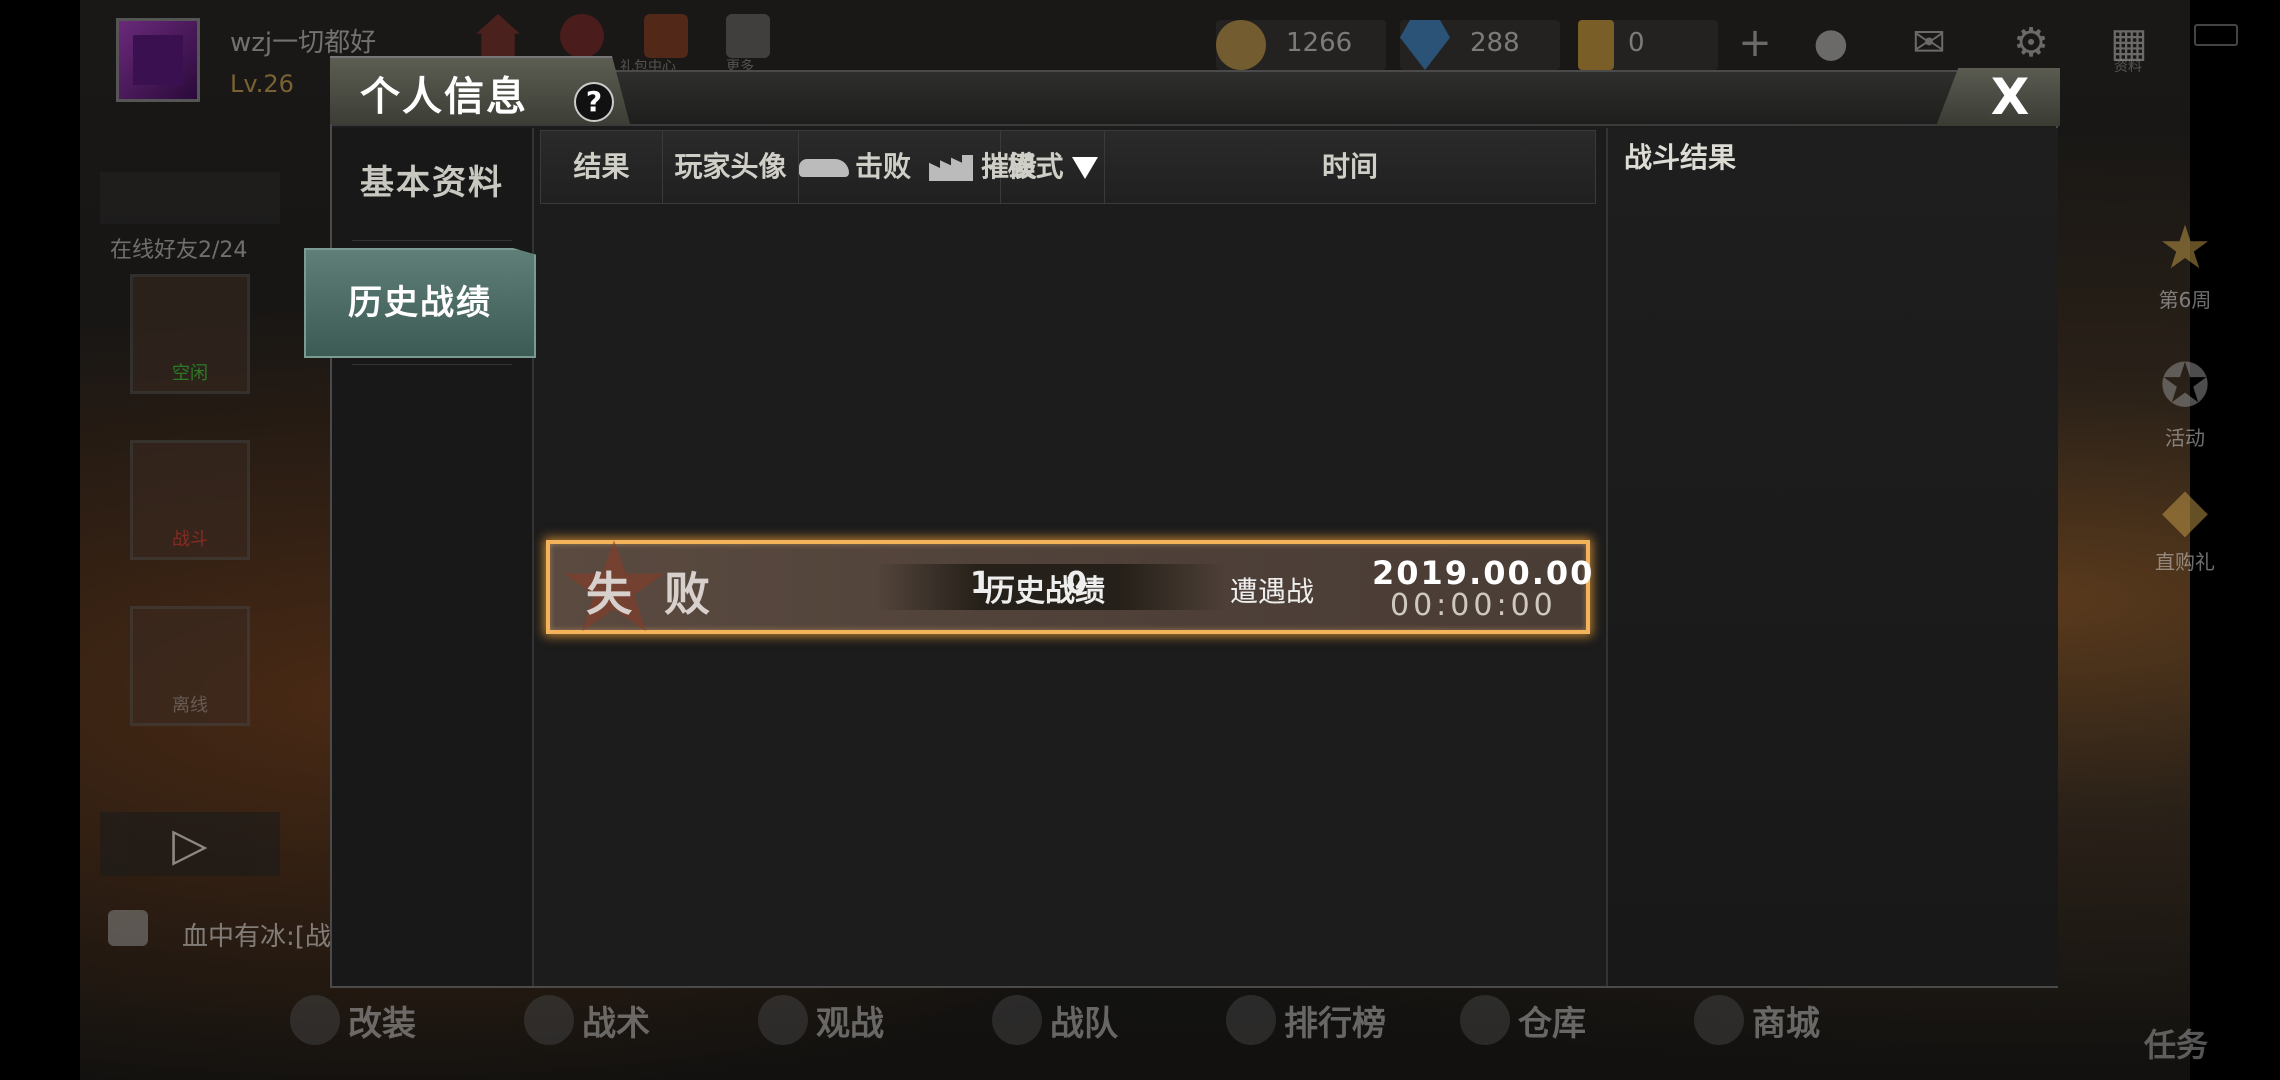 The width and height of the screenshot is (2280, 1080). I want to click on bottom-nav-warehouse: 仓库, so click(1523, 1020).